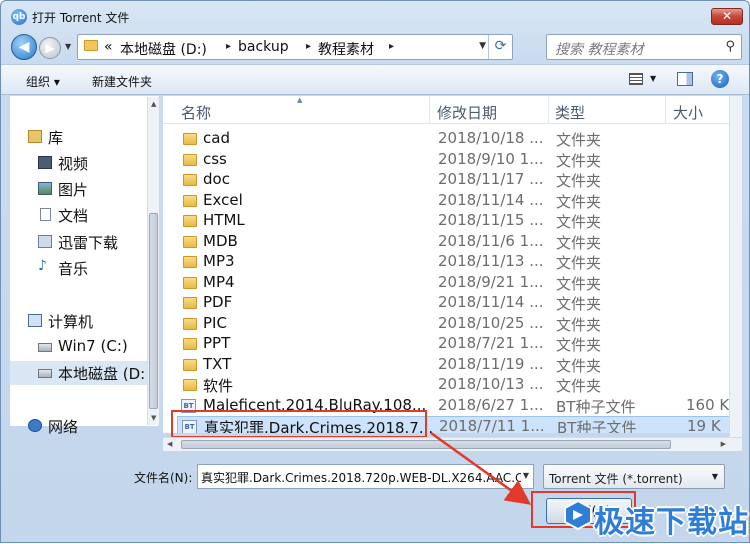 The height and width of the screenshot is (544, 750). I want to click on video-icon, so click(45, 162).